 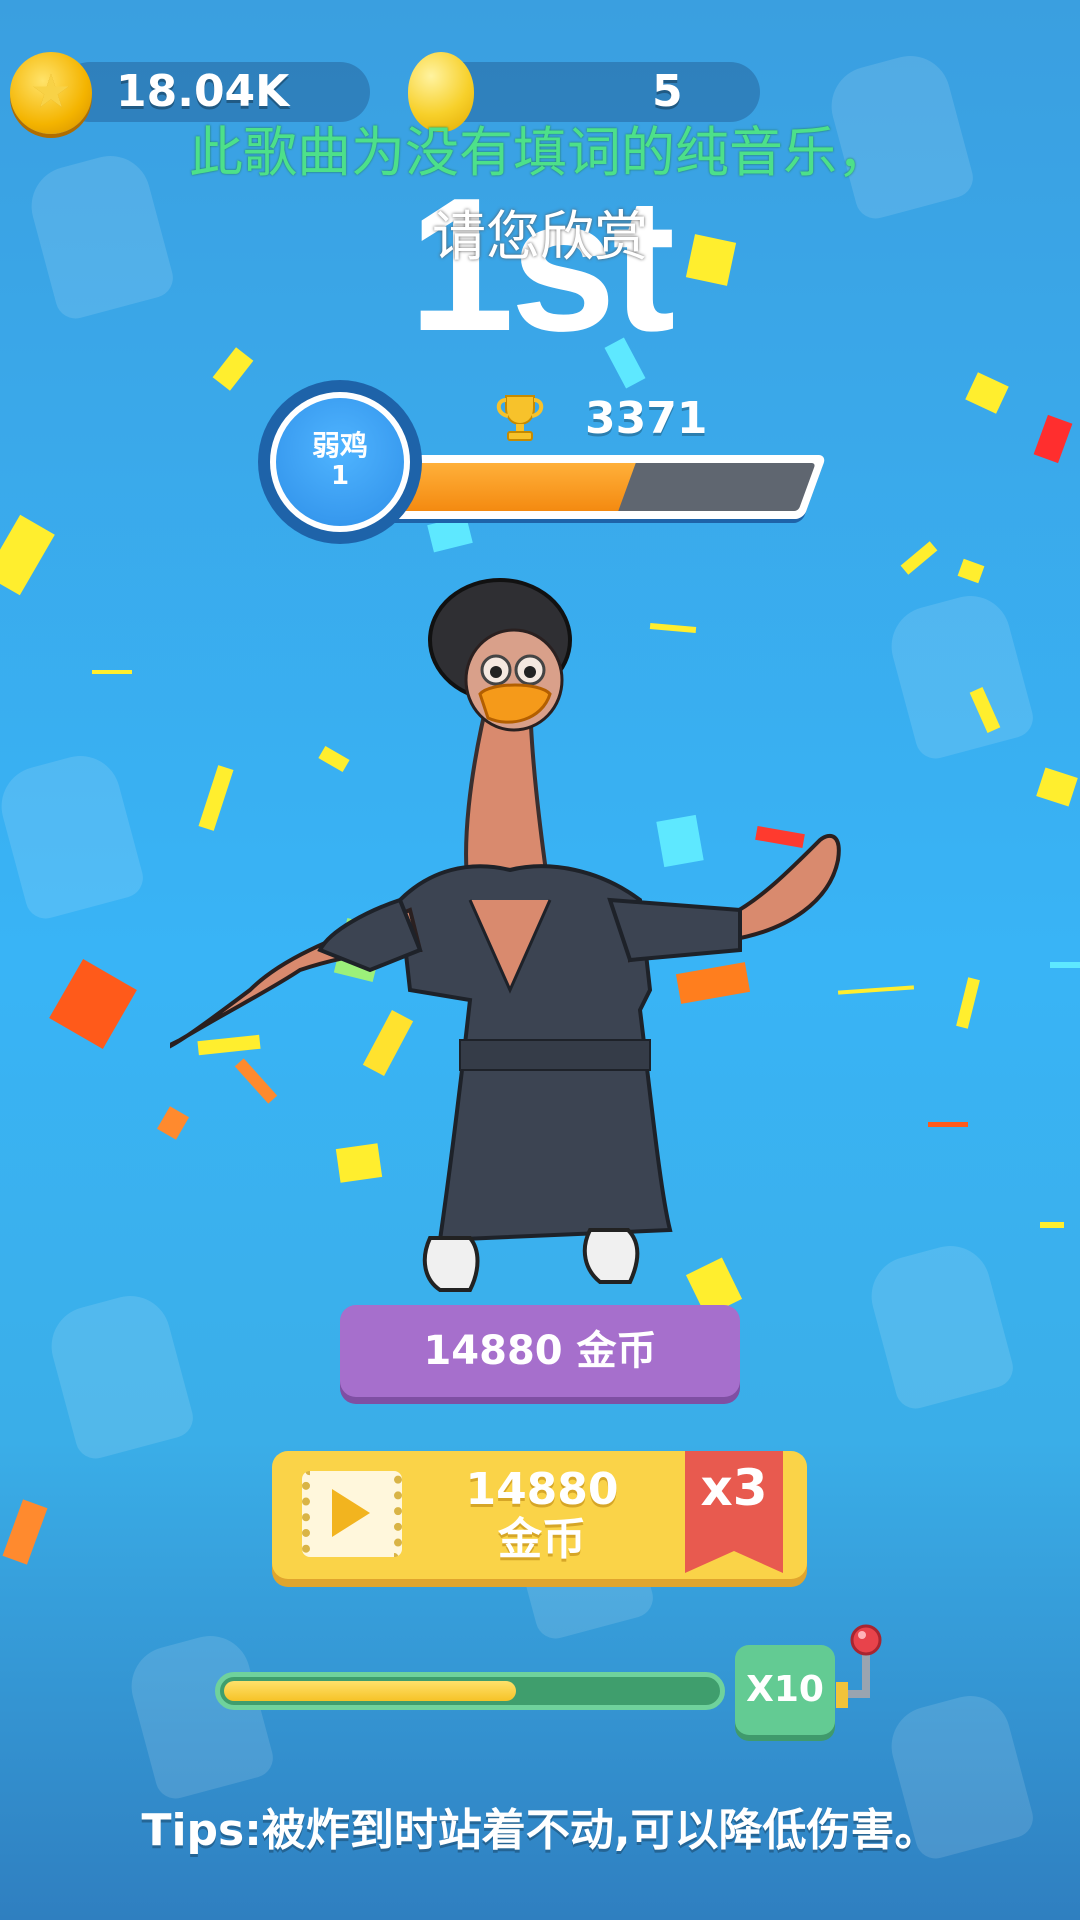 What do you see at coordinates (370, 1691) in the screenshot?
I see `multiplier-progress-fill` at bounding box center [370, 1691].